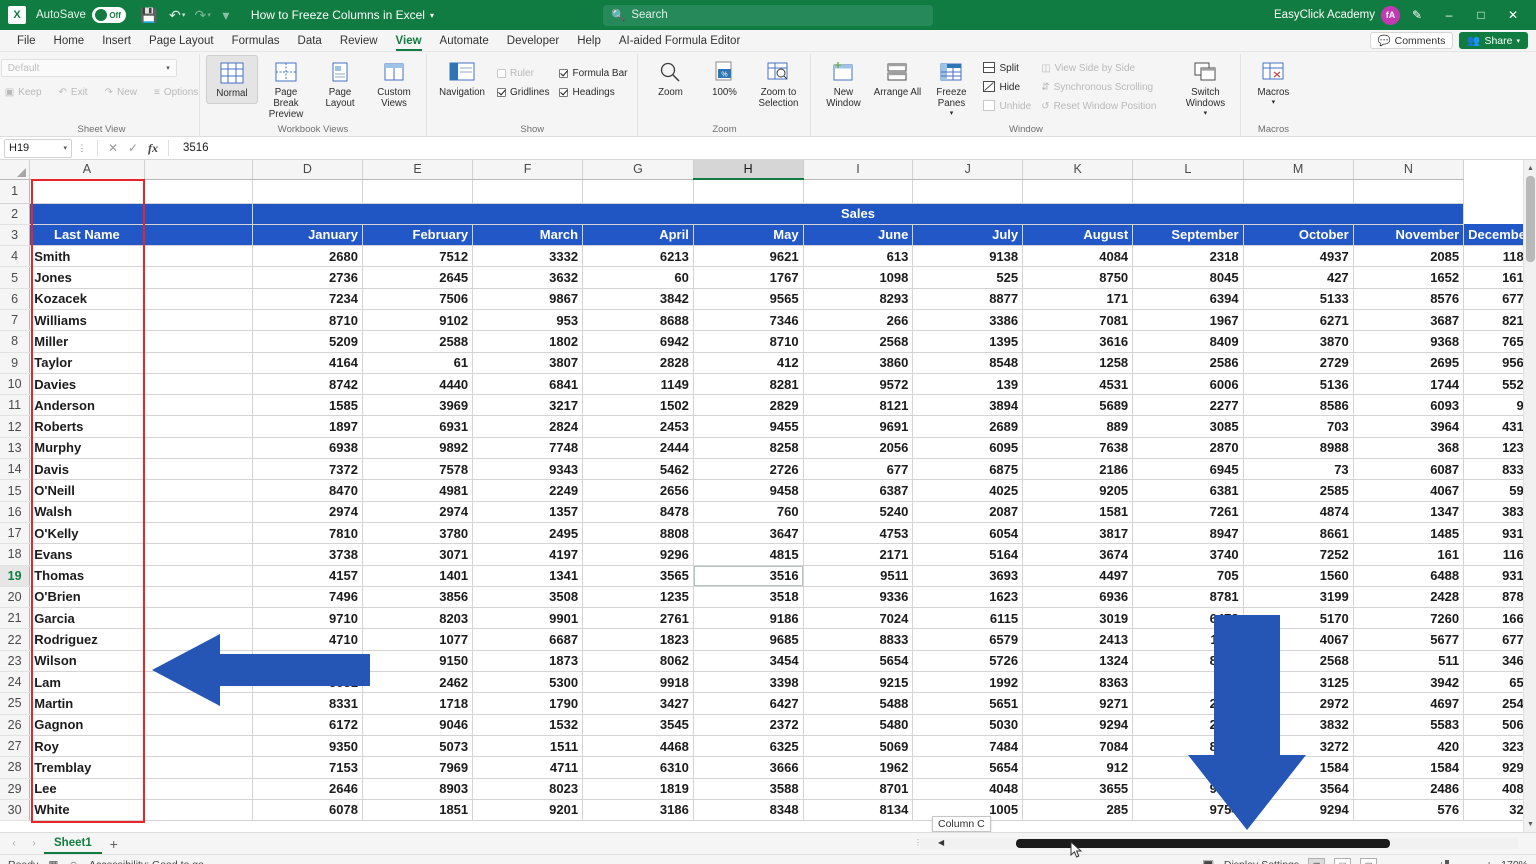 The height and width of the screenshot is (864, 1536). Describe the element at coordinates (87, 170) in the screenshot. I see `column-header-A: A` at that location.